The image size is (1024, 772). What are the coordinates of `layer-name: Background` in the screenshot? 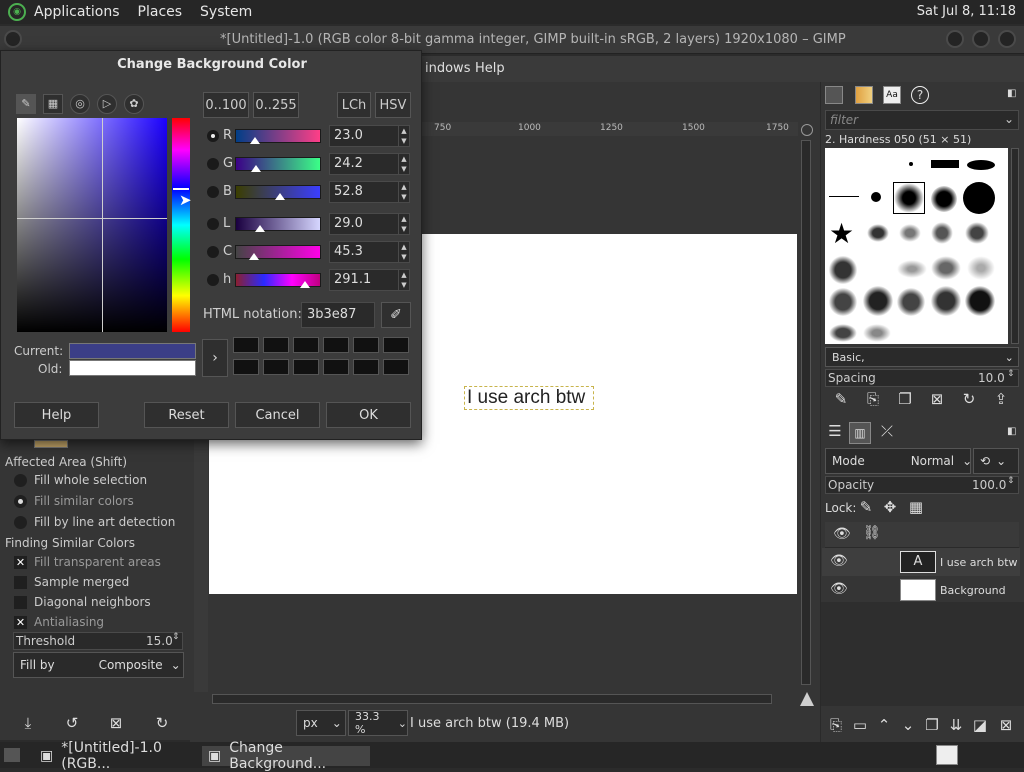 It's located at (973, 590).